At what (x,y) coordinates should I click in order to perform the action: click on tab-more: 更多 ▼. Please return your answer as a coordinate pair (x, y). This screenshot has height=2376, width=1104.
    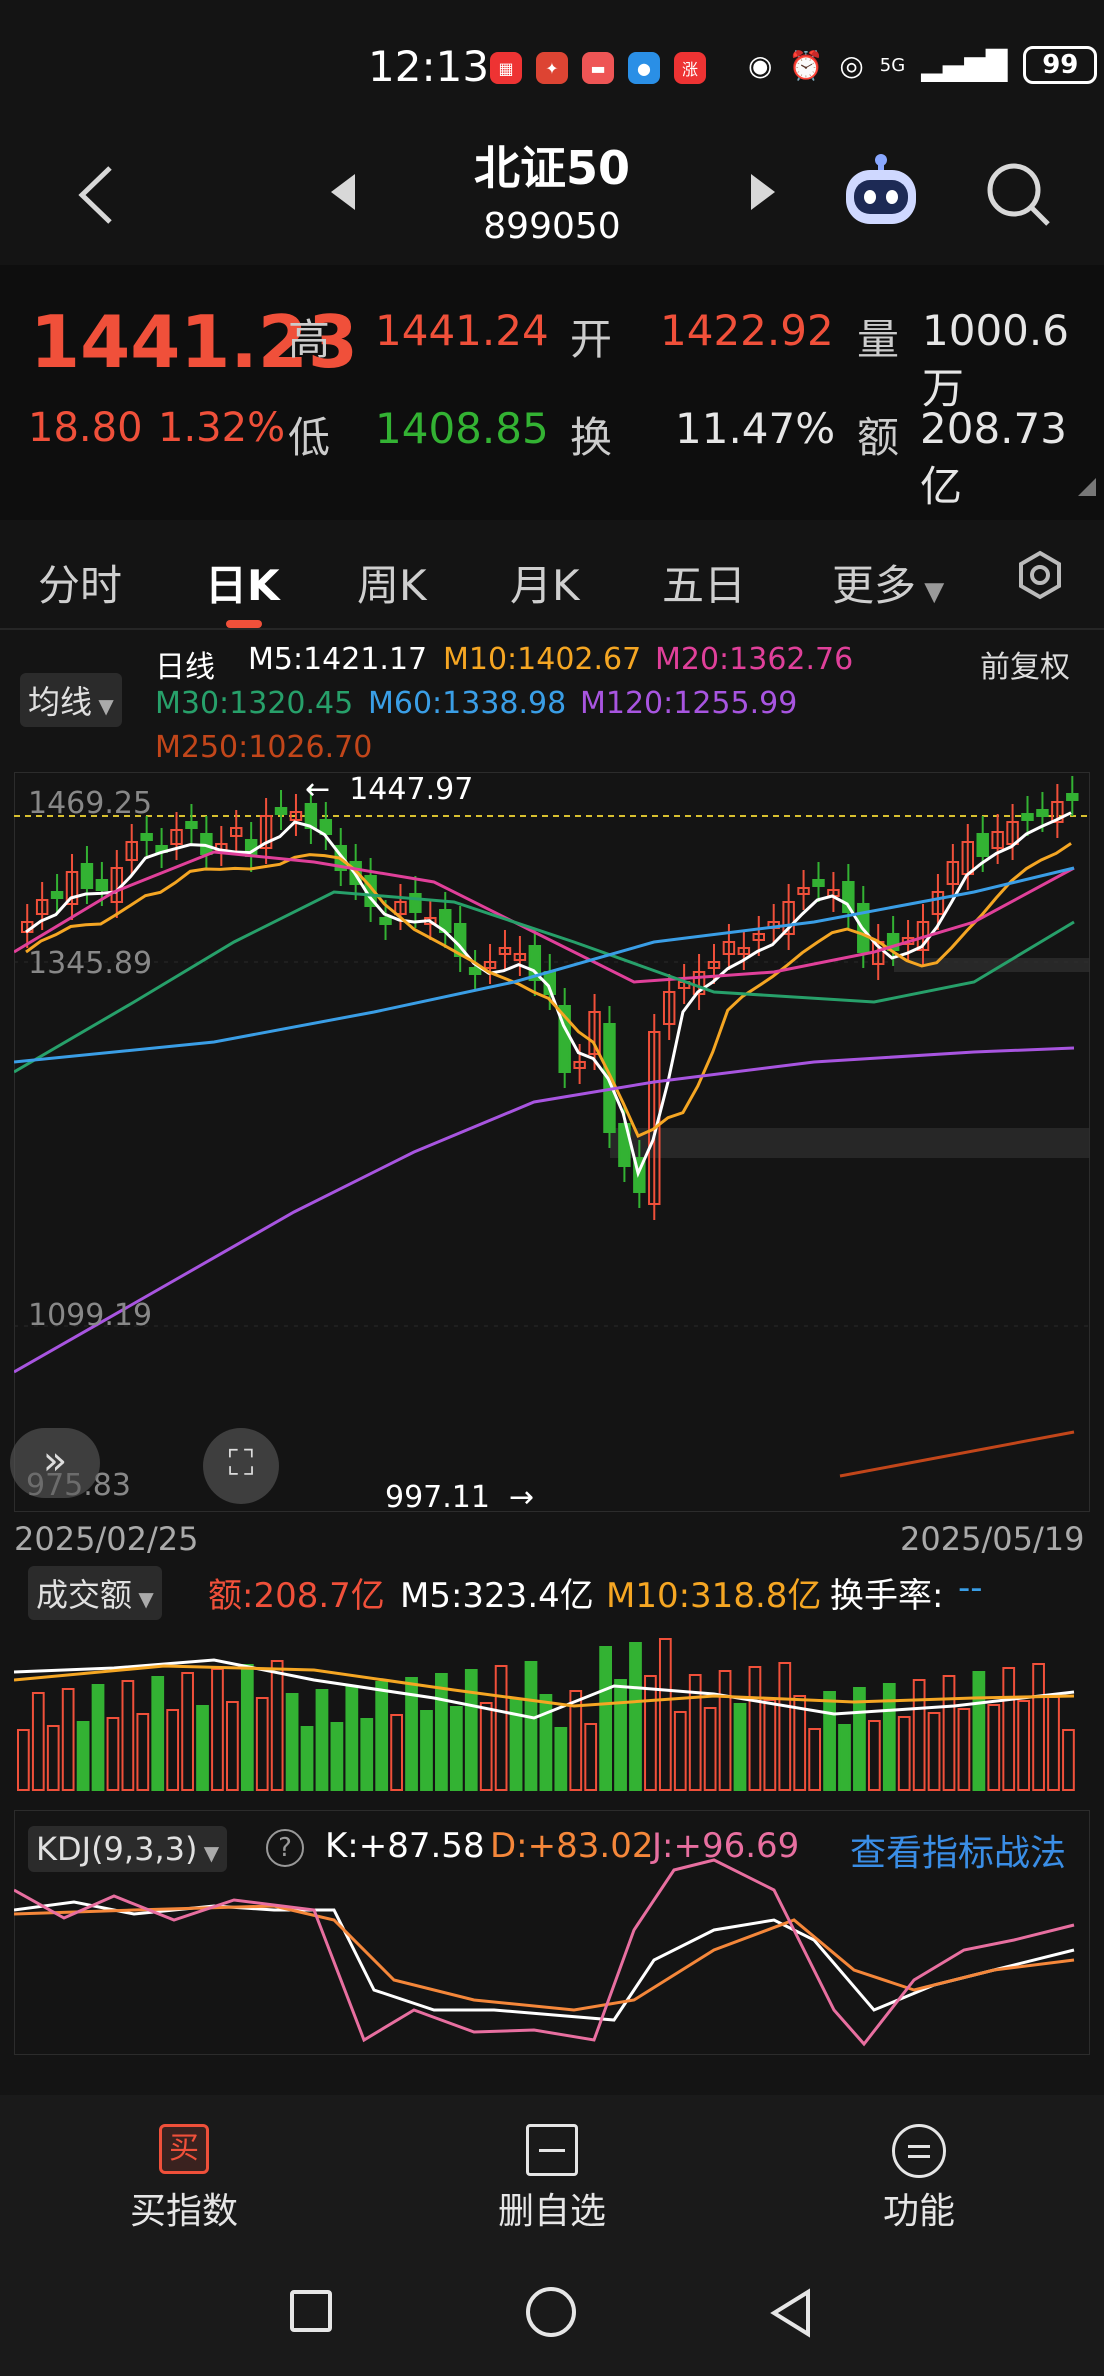
    Looking at the image, I should click on (888, 582).